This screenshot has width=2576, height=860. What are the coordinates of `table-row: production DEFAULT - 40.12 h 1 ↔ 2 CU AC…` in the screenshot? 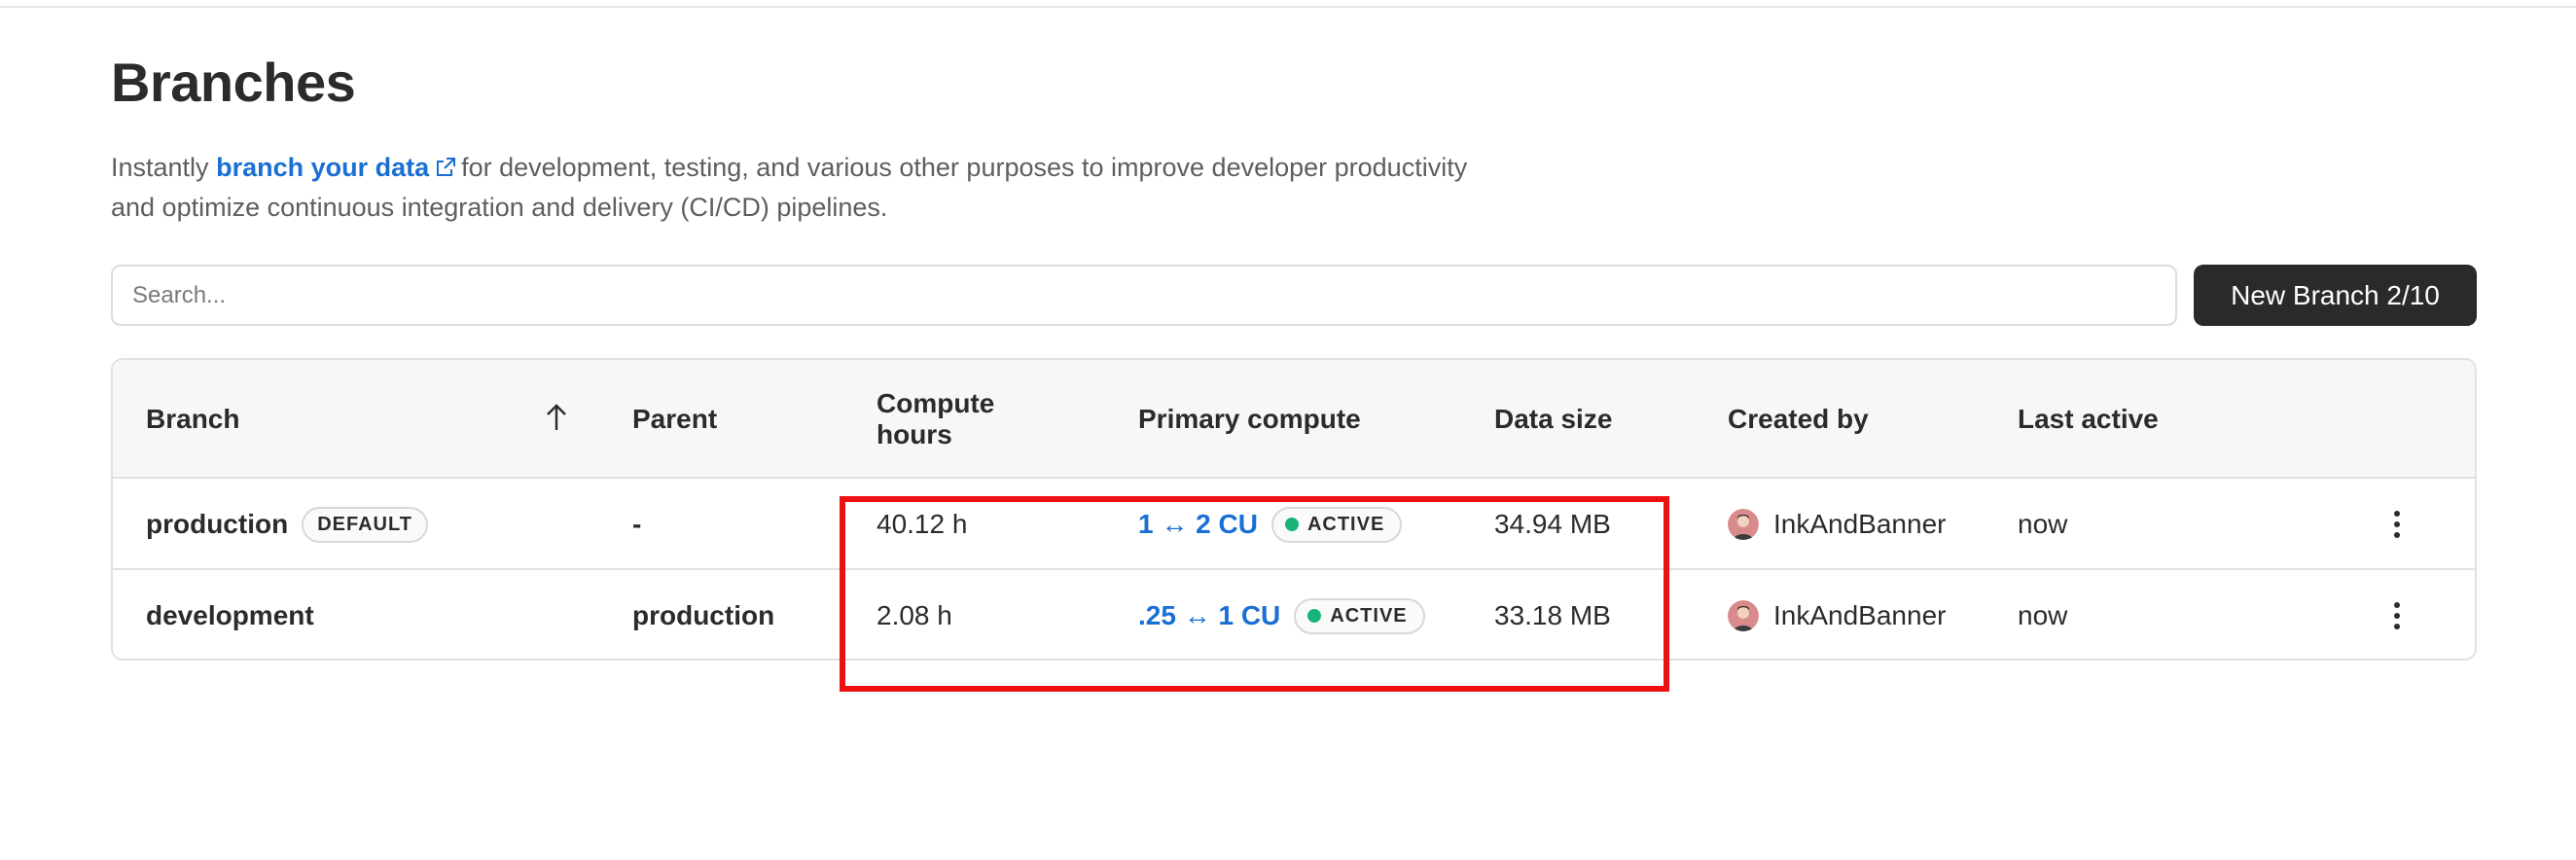 It's located at (1294, 524).